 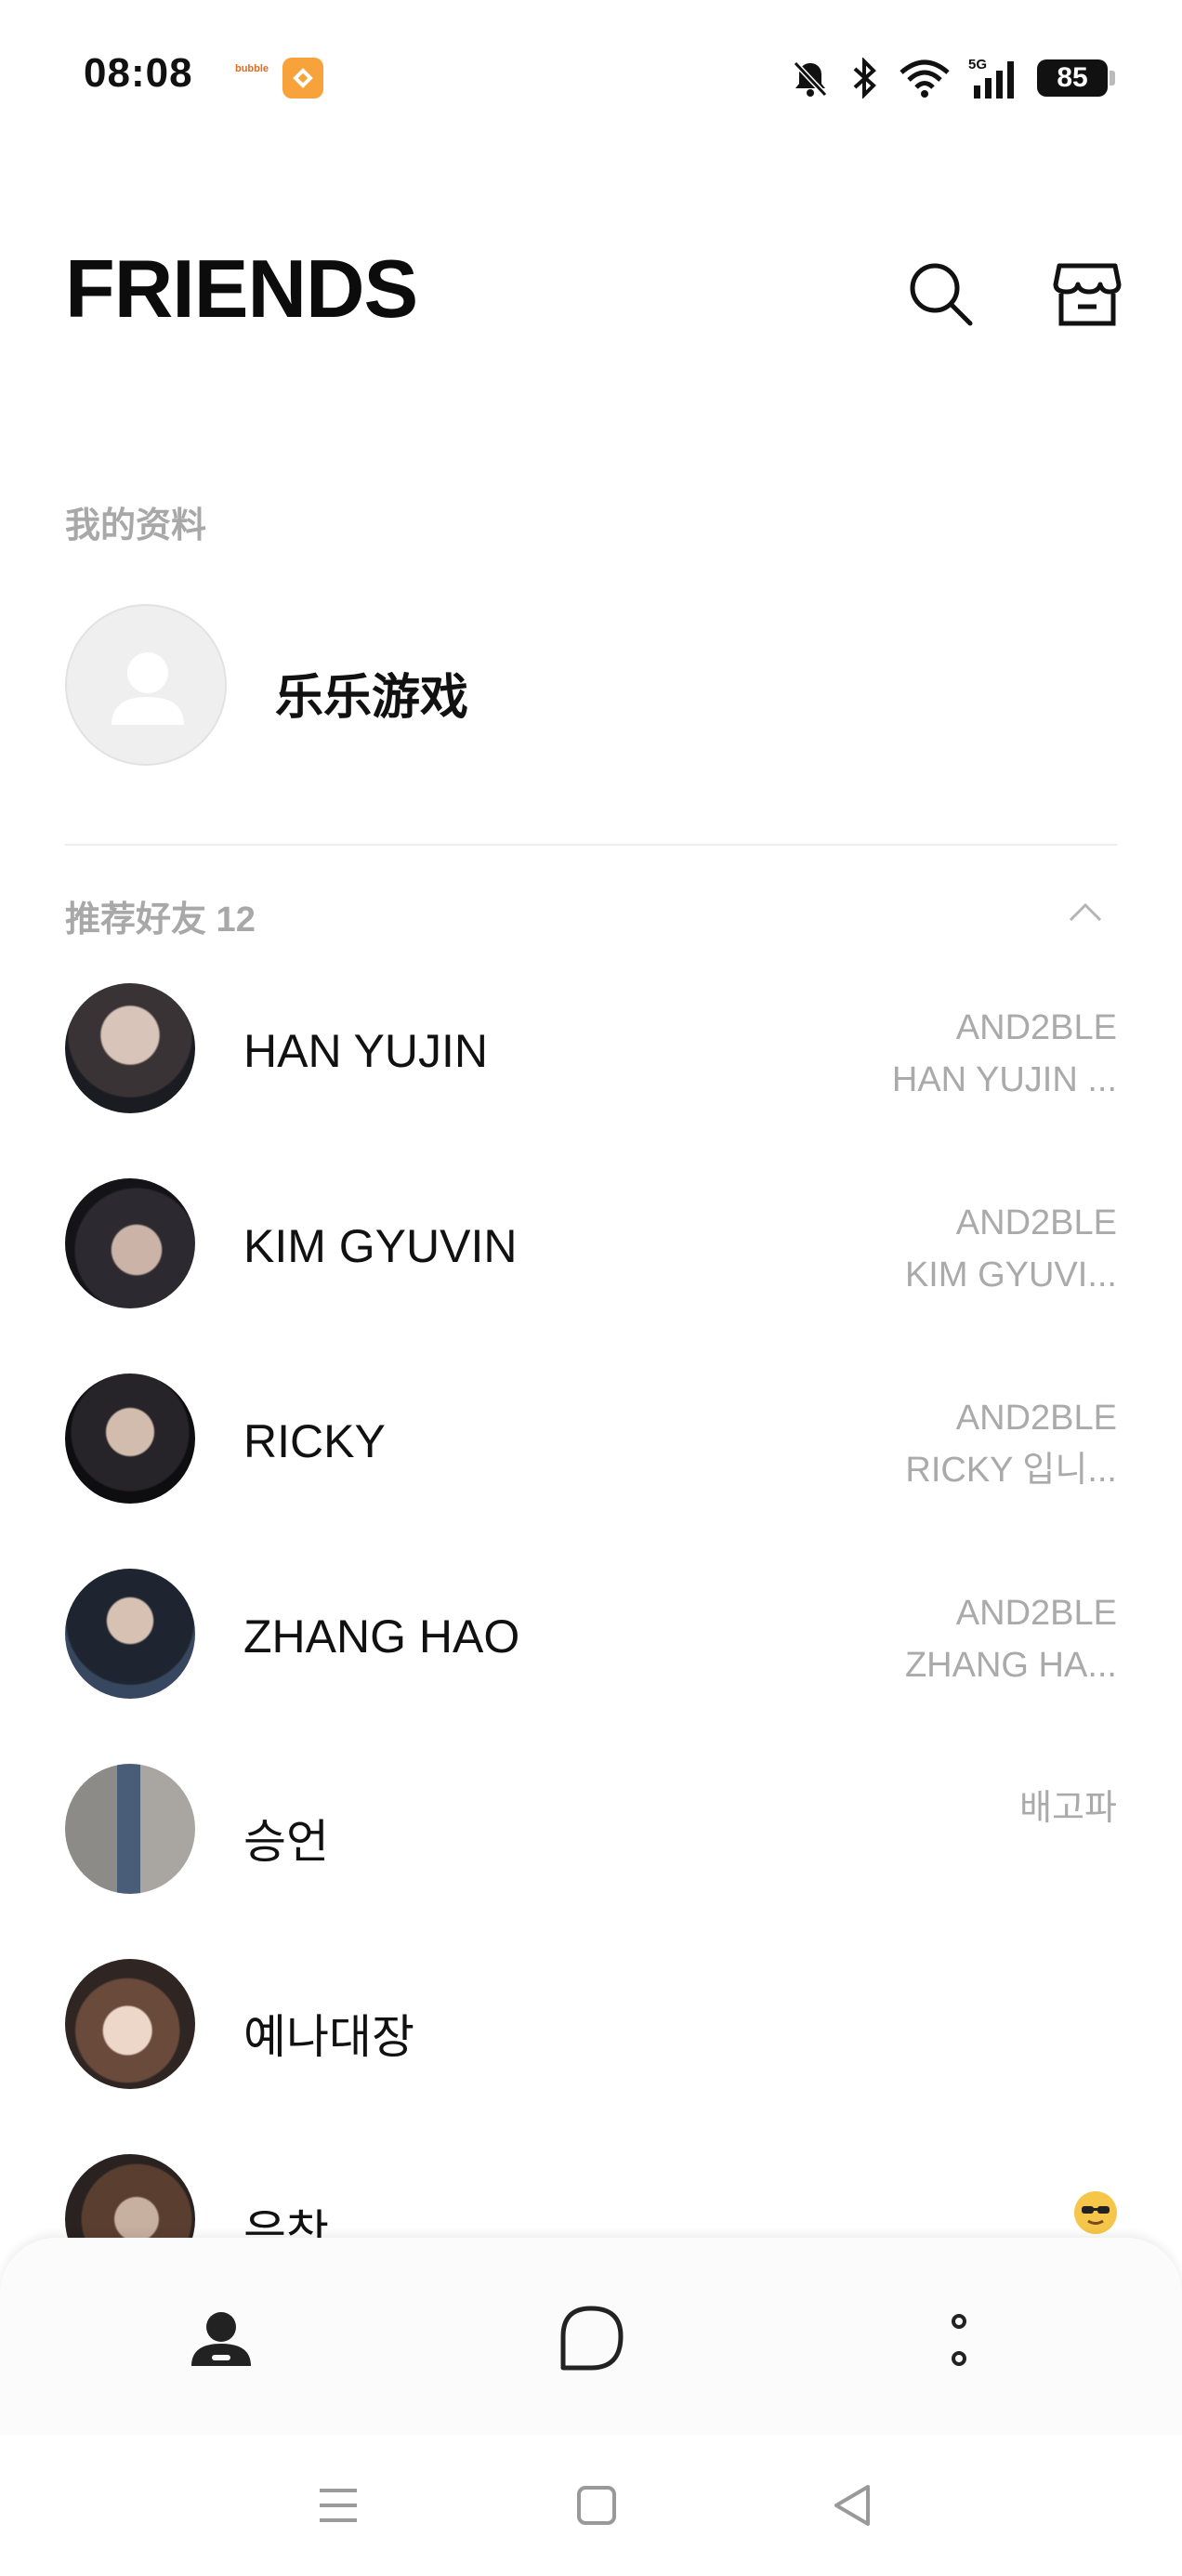 I want to click on bell-muted-icon, so click(x=810, y=79).